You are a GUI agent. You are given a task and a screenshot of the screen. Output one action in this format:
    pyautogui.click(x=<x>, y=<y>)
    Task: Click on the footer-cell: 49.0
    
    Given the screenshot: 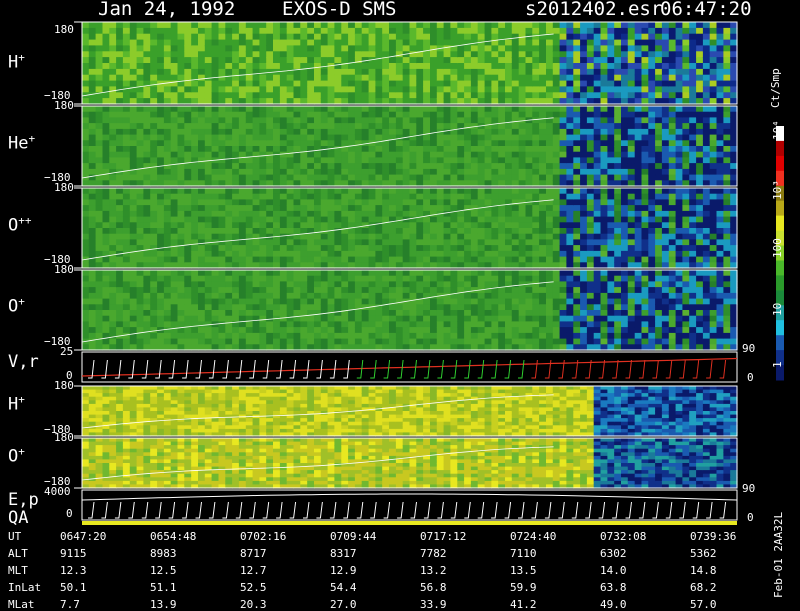 What is the action you would take?
    pyautogui.click(x=613, y=604)
    